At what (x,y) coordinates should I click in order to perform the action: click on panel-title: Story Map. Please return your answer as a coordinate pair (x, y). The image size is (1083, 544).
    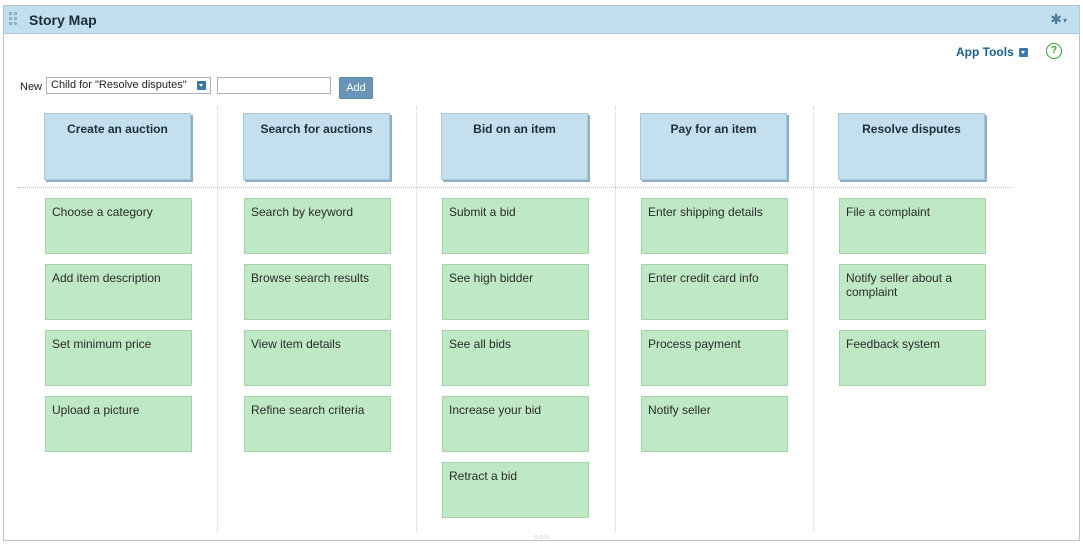
    Looking at the image, I should click on (63, 20).